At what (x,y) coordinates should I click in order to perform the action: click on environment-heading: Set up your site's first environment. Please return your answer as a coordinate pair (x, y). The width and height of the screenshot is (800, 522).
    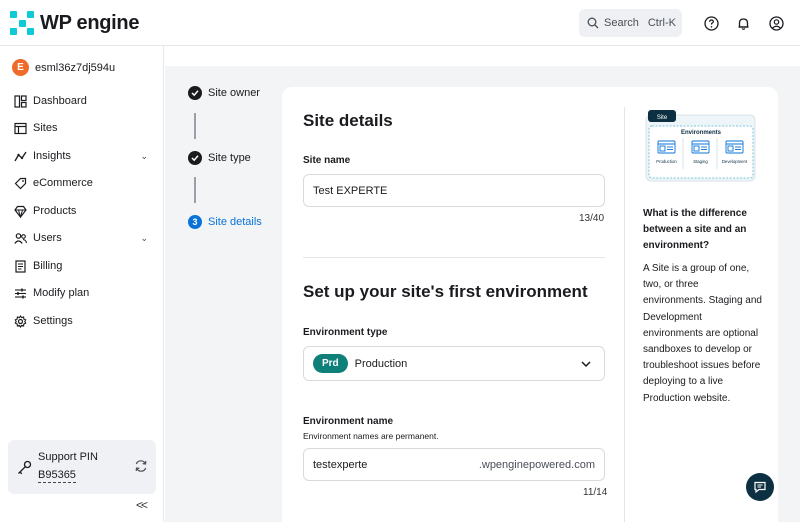
    Looking at the image, I should click on (445, 291).